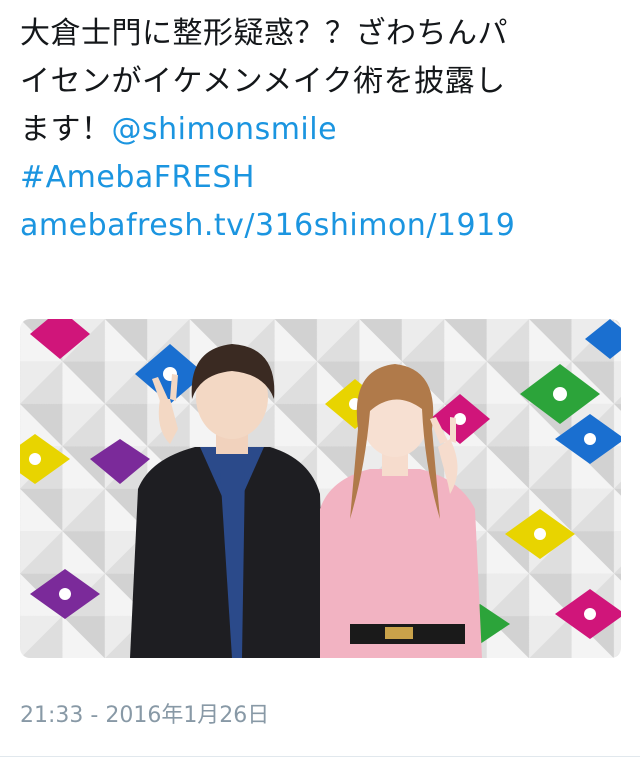 The width and height of the screenshot is (640, 757). I want to click on hashtag-link: #AmebaFRESH, so click(322, 178).